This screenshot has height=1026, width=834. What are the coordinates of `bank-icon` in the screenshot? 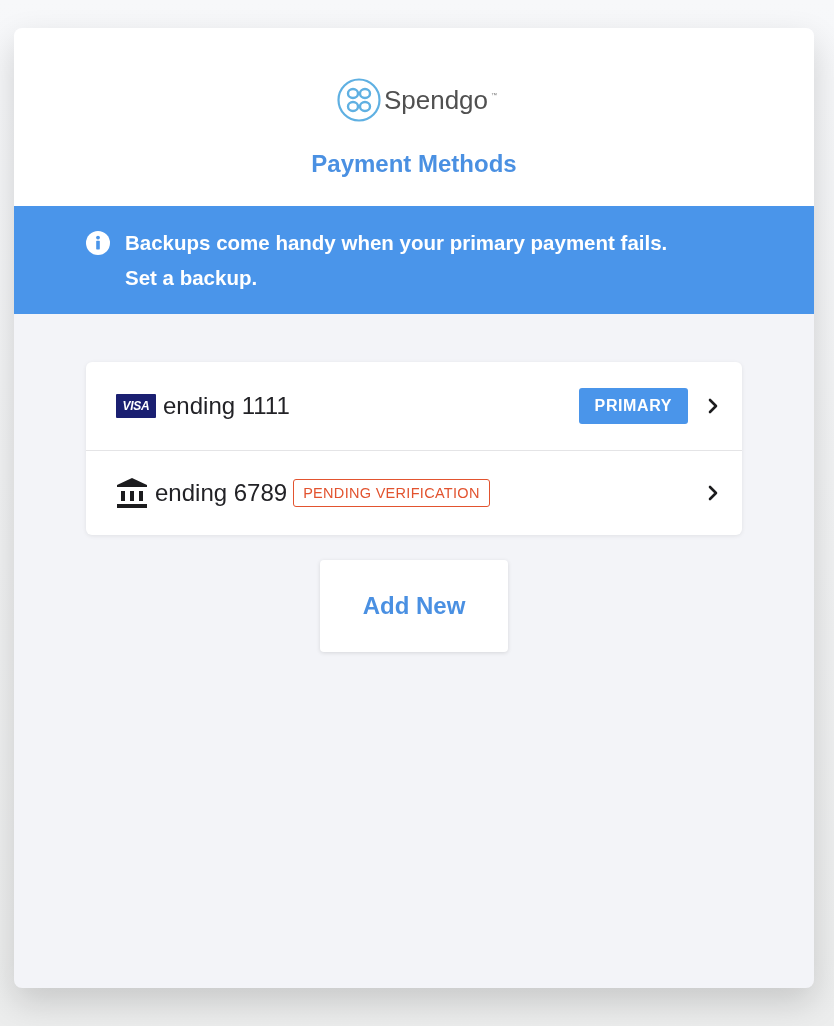 It's located at (132, 493).